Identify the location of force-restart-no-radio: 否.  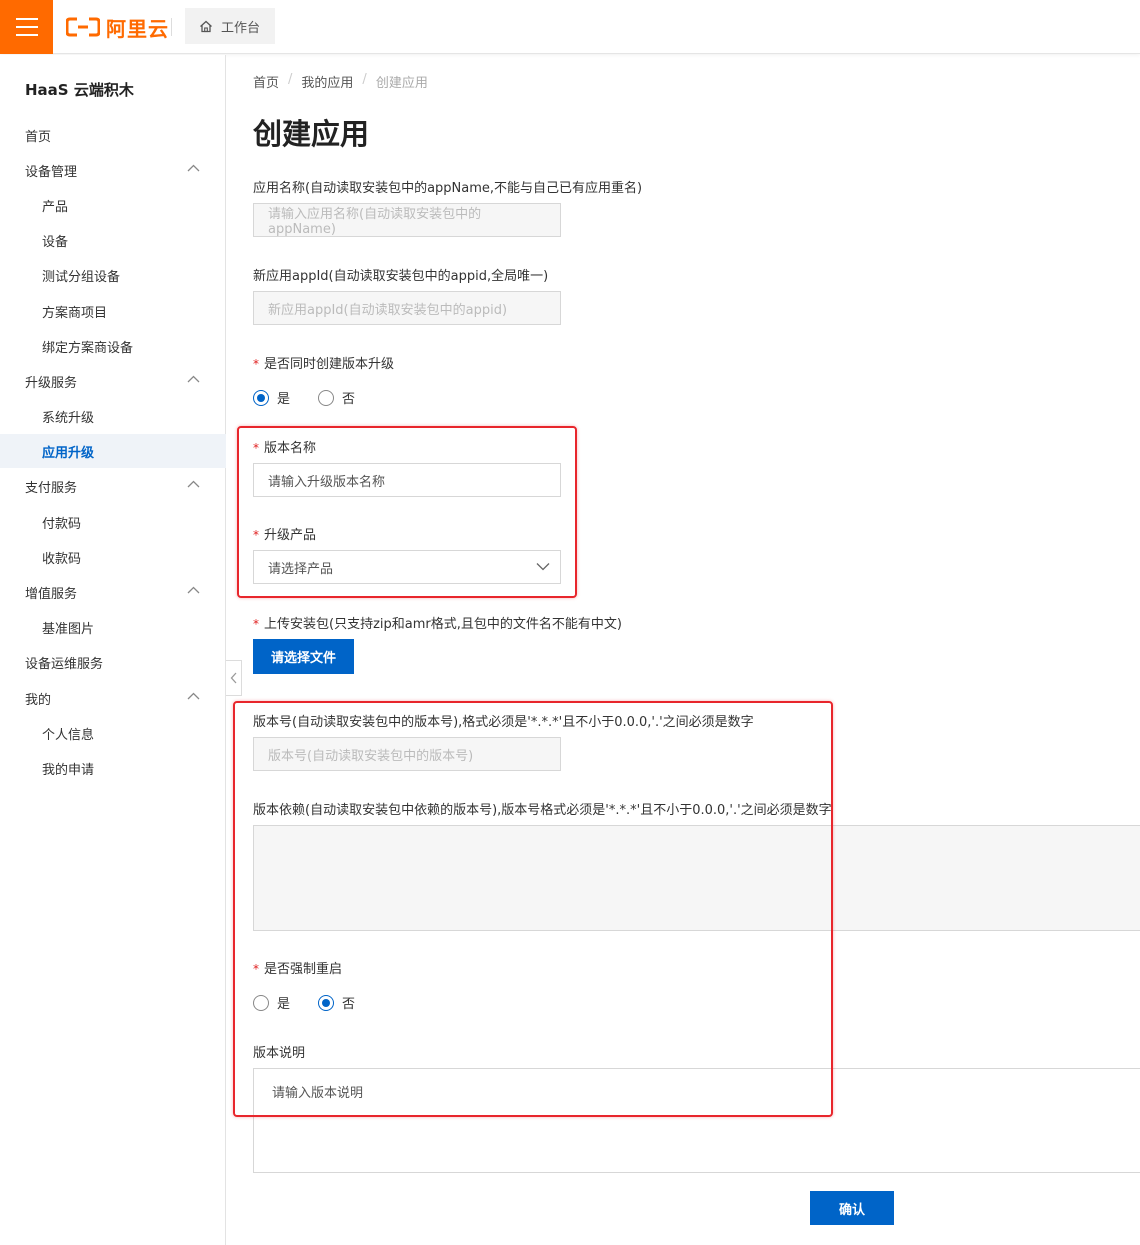
(336, 1002).